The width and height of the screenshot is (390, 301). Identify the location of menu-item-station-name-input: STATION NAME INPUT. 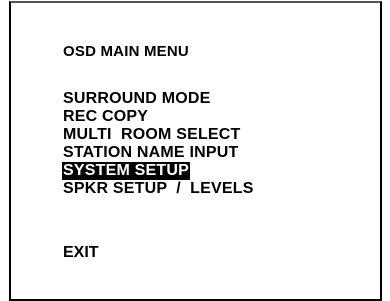
(158, 153).